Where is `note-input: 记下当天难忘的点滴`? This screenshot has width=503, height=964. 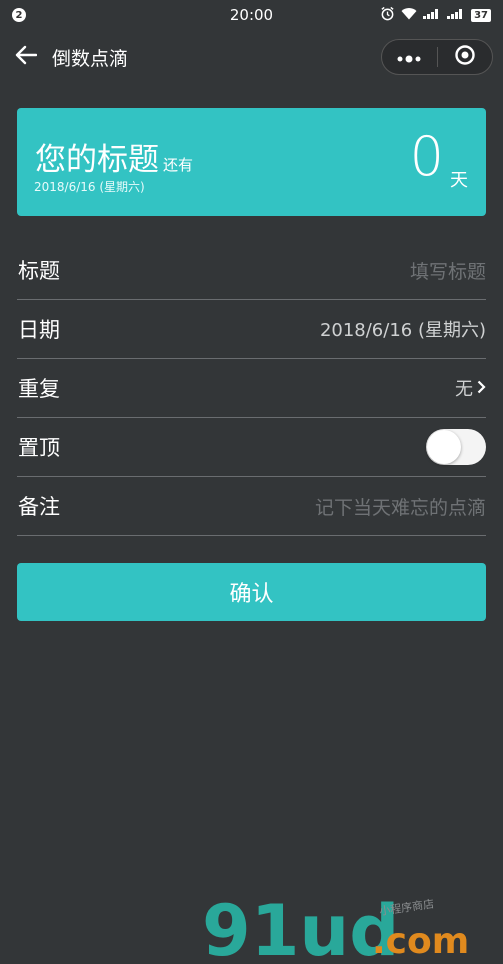 note-input: 记下当天难忘的点滴 is located at coordinates (400, 506).